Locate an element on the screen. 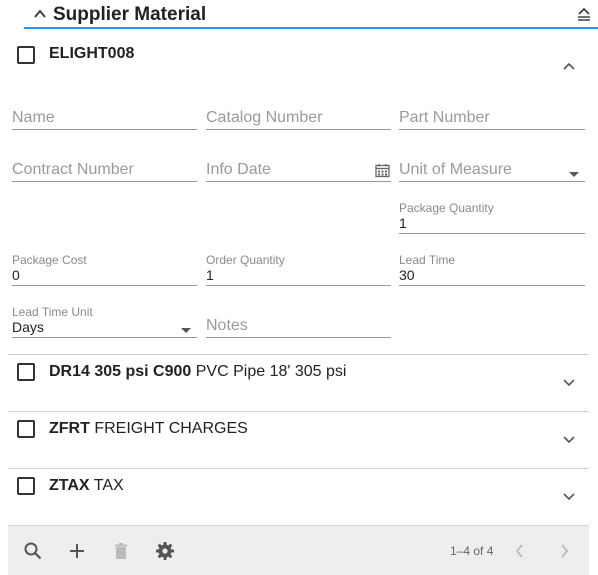  item-title: ZTAX TAX is located at coordinates (86, 486).